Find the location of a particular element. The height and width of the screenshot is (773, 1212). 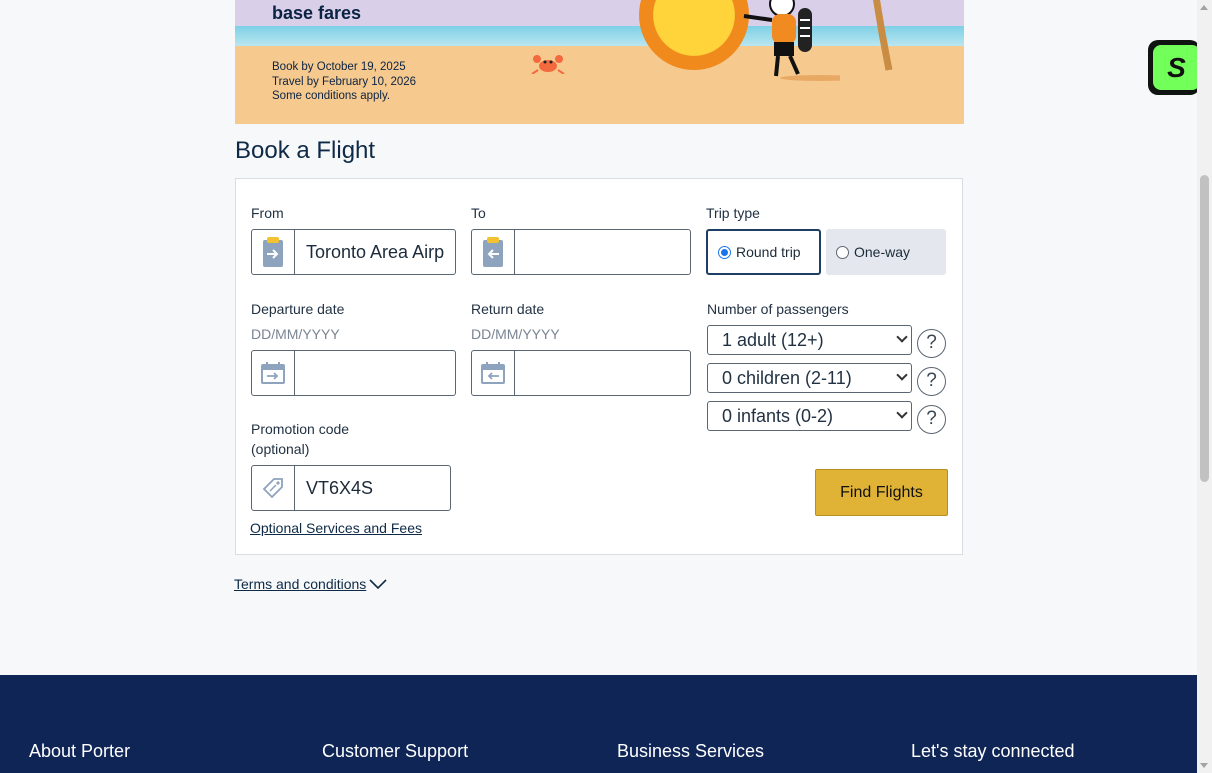

scrollbar-thumb is located at coordinates (1204, 328).